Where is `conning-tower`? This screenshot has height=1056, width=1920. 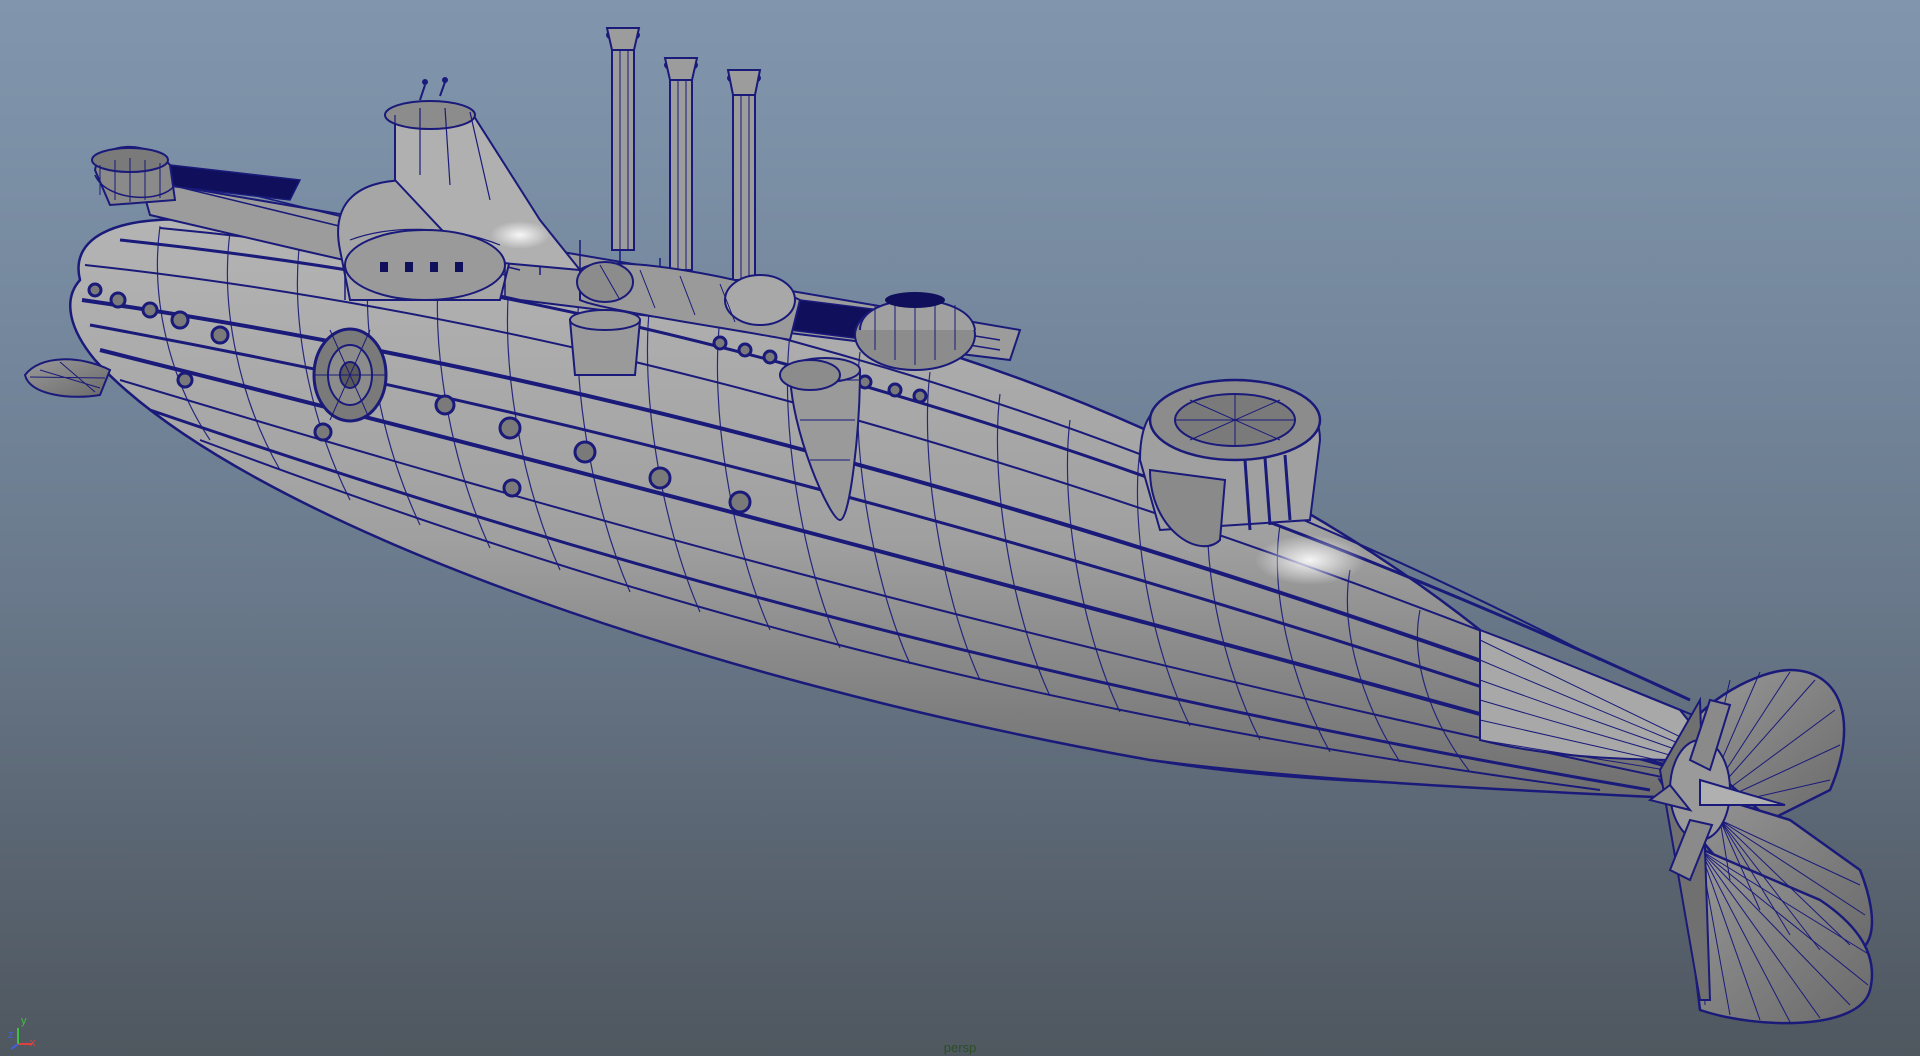
conning-tower is located at coordinates (460, 189).